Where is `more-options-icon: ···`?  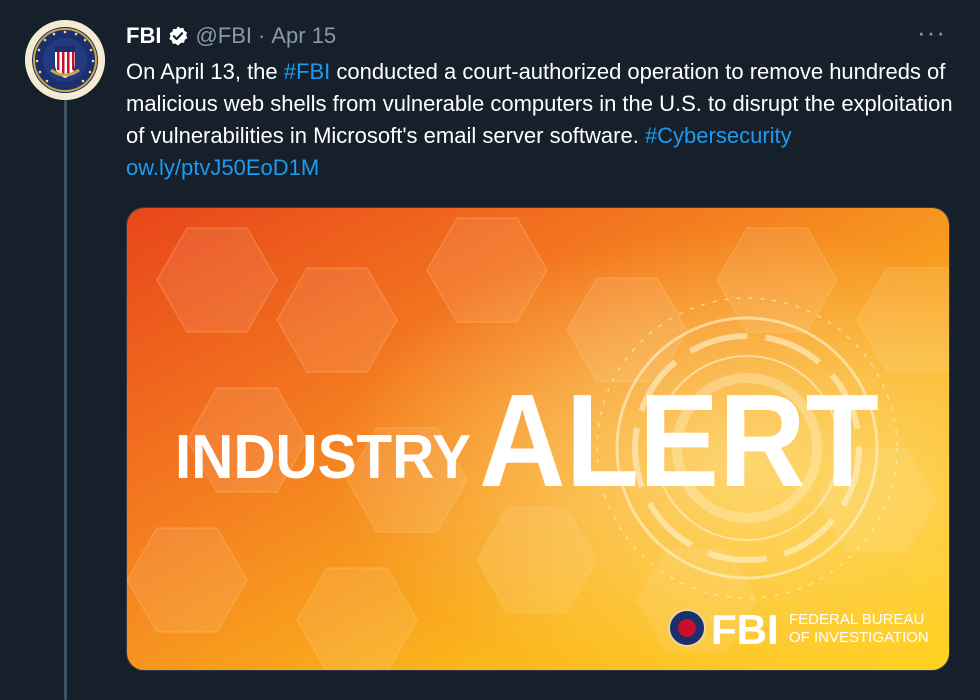
more-options-icon: ··· is located at coordinates (931, 32).